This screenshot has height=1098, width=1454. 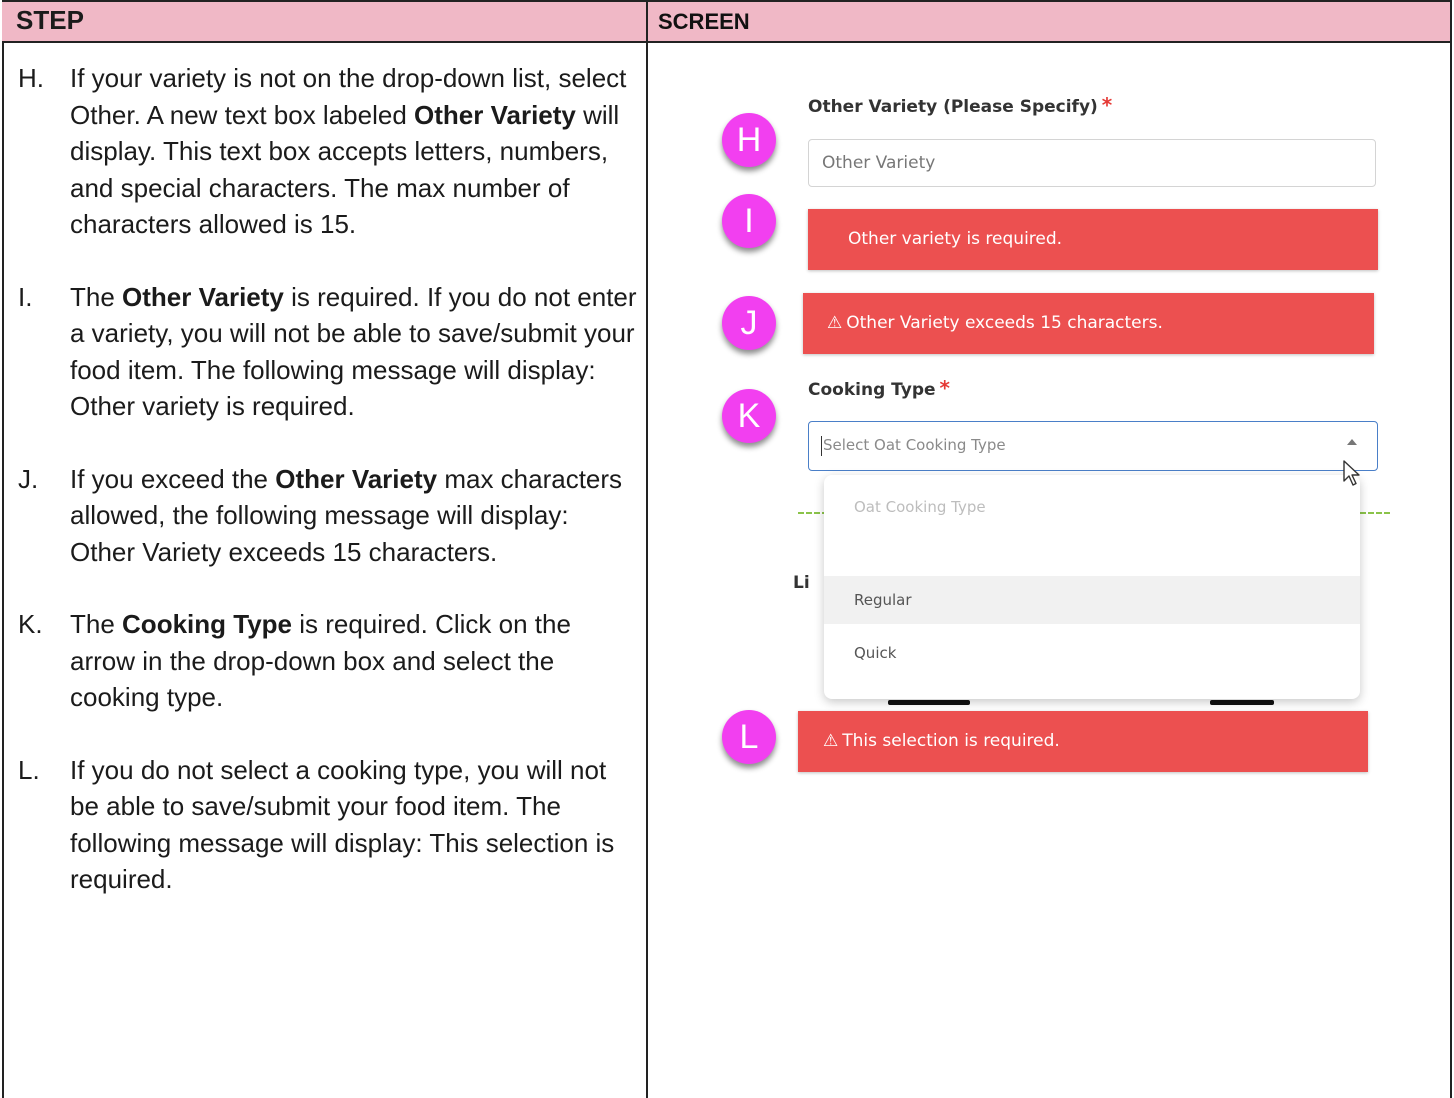 What do you see at coordinates (1088, 323) in the screenshot?
I see `alert-variety-exceeds: ⚠ Other Variety exceeds 15 characters.` at bounding box center [1088, 323].